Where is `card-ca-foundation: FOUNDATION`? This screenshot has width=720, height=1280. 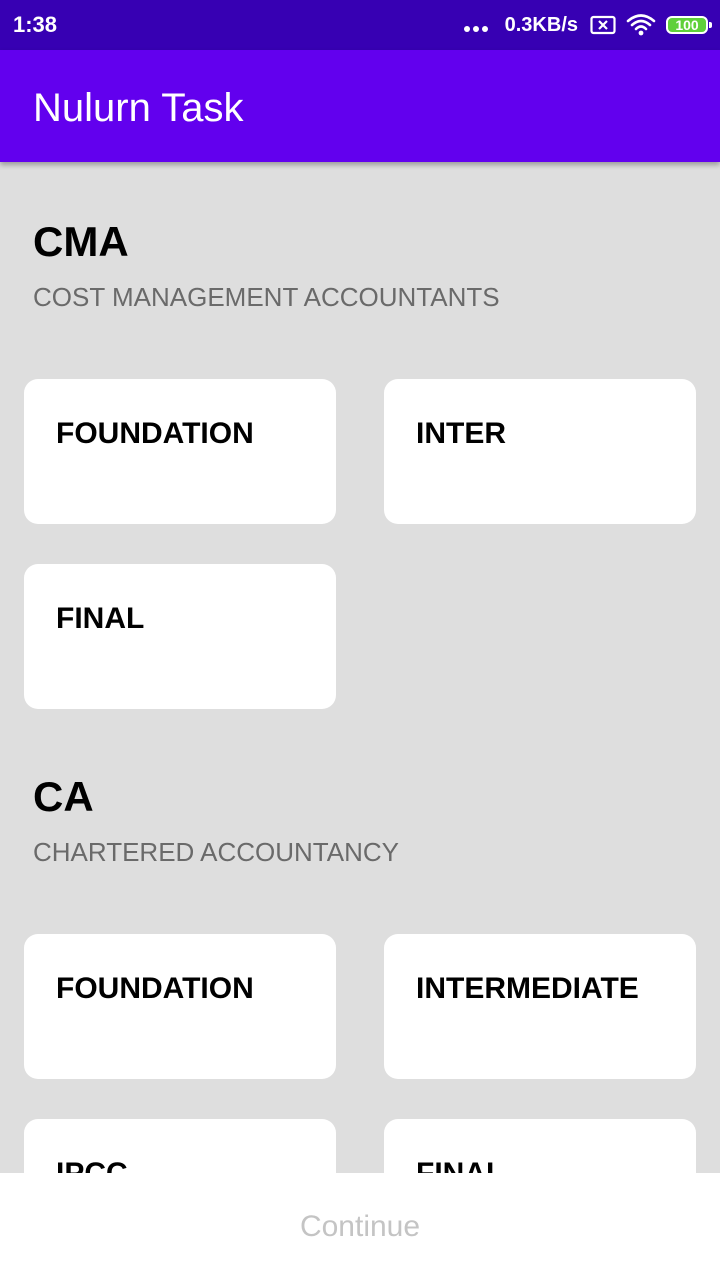
card-ca-foundation: FOUNDATION is located at coordinates (180, 1006).